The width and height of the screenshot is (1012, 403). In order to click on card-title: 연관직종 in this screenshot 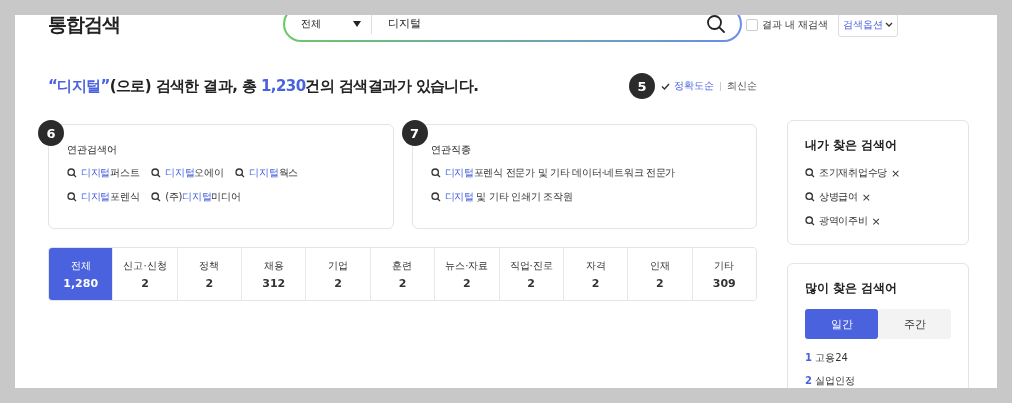, I will do `click(451, 150)`.